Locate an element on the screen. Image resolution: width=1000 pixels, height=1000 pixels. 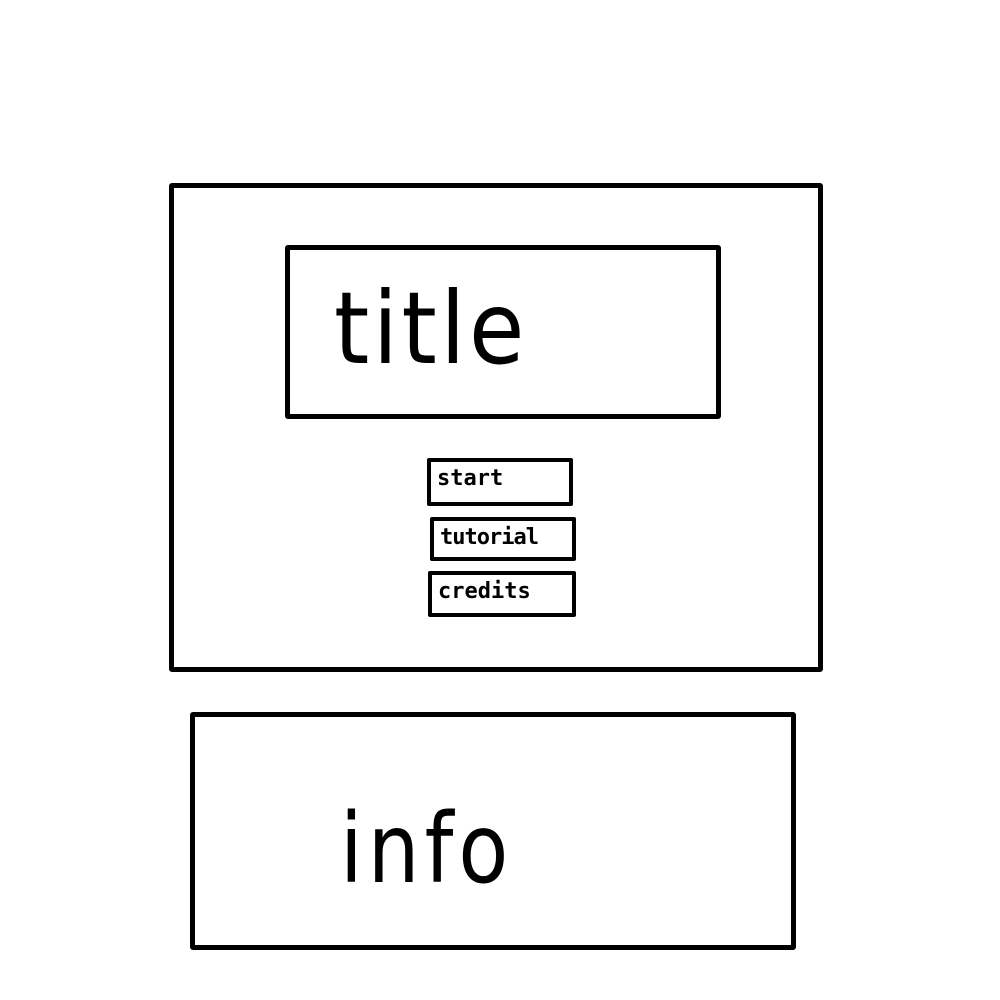
game-title: title is located at coordinates (431, 328).